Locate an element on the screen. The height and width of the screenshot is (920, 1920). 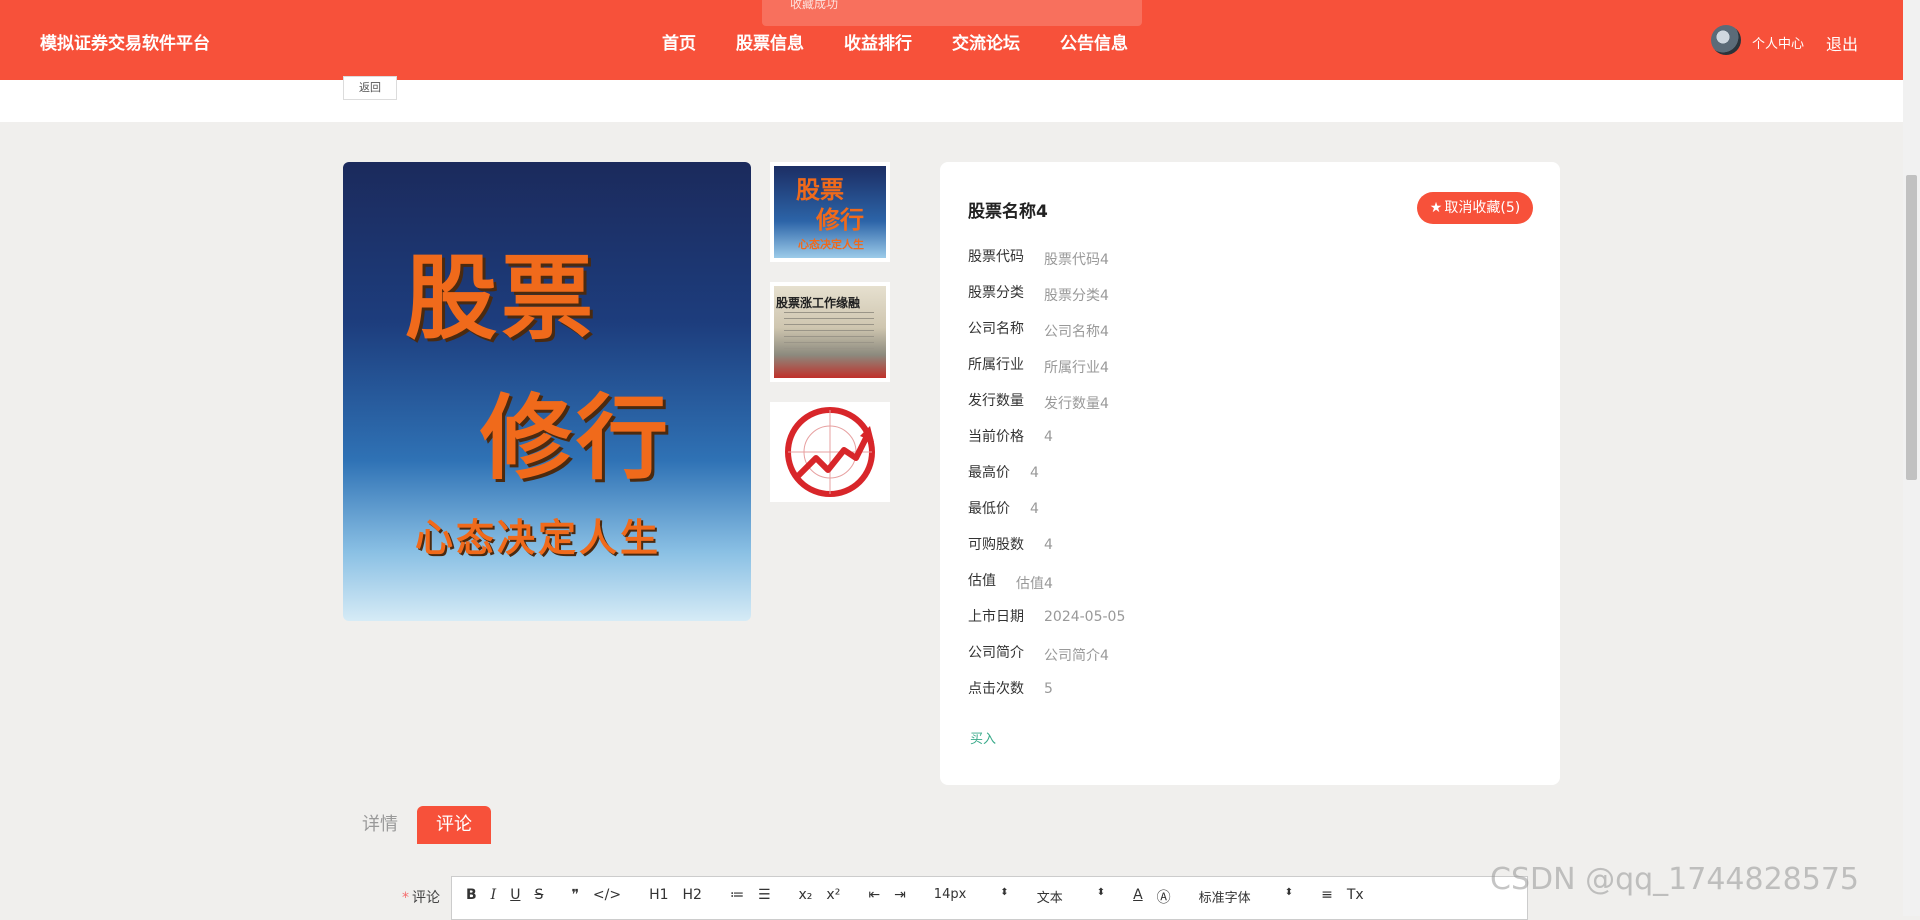
font-size-value: 14px is located at coordinates (950, 894).